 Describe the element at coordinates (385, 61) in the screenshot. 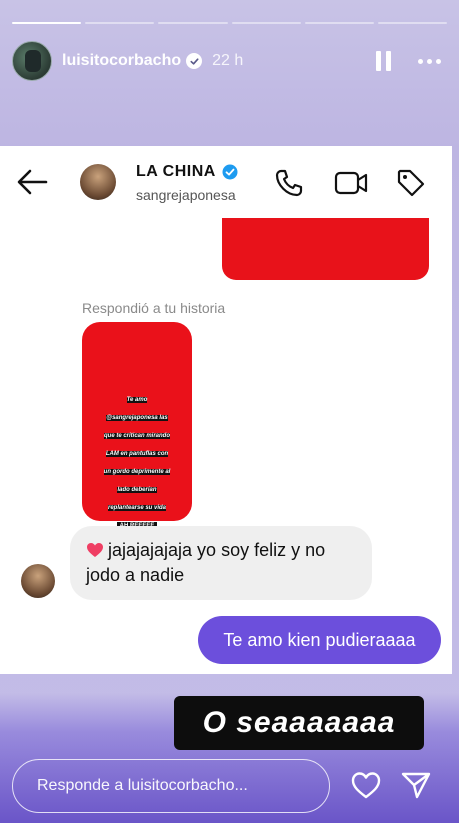

I see `pause-icon` at that location.